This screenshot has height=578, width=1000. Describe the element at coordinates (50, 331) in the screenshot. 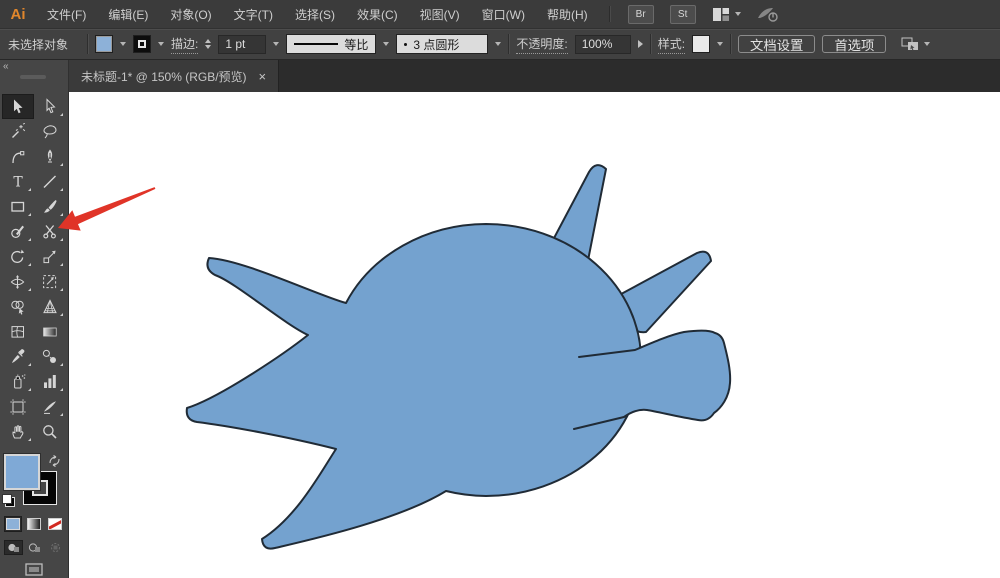

I see `gradient-tool` at that location.